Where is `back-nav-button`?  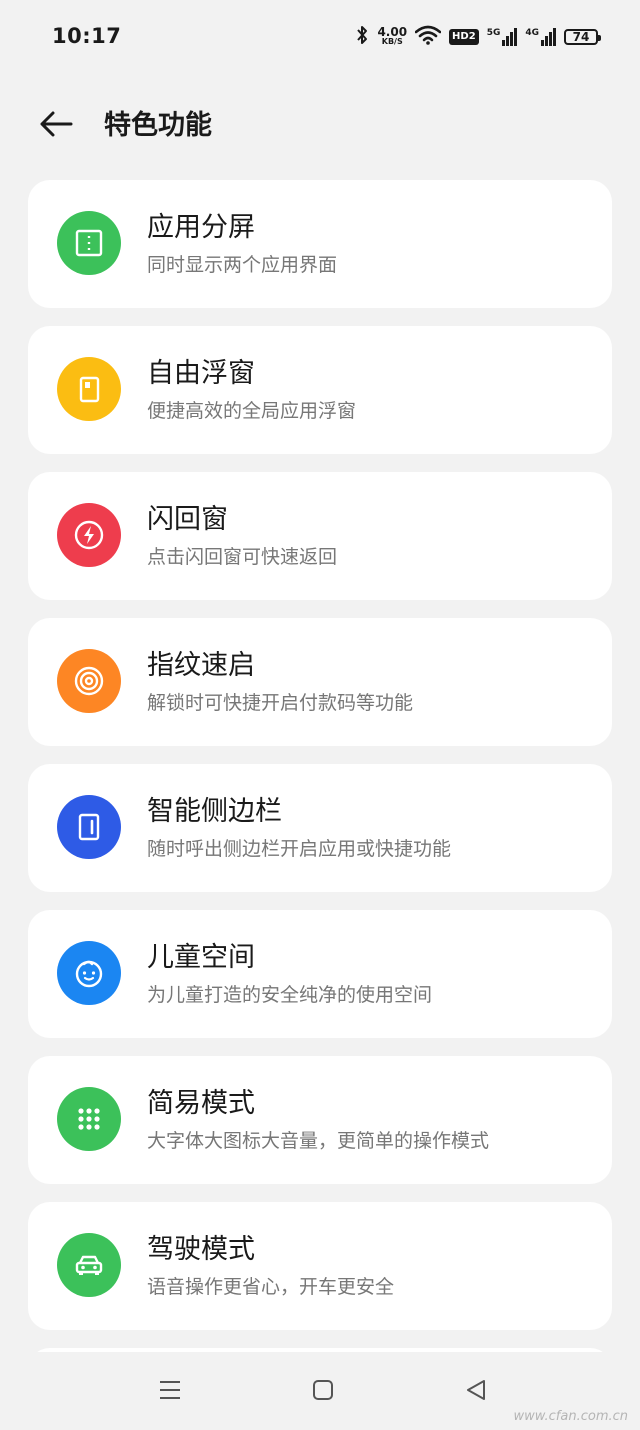
back-nav-button is located at coordinates (476, 1392).